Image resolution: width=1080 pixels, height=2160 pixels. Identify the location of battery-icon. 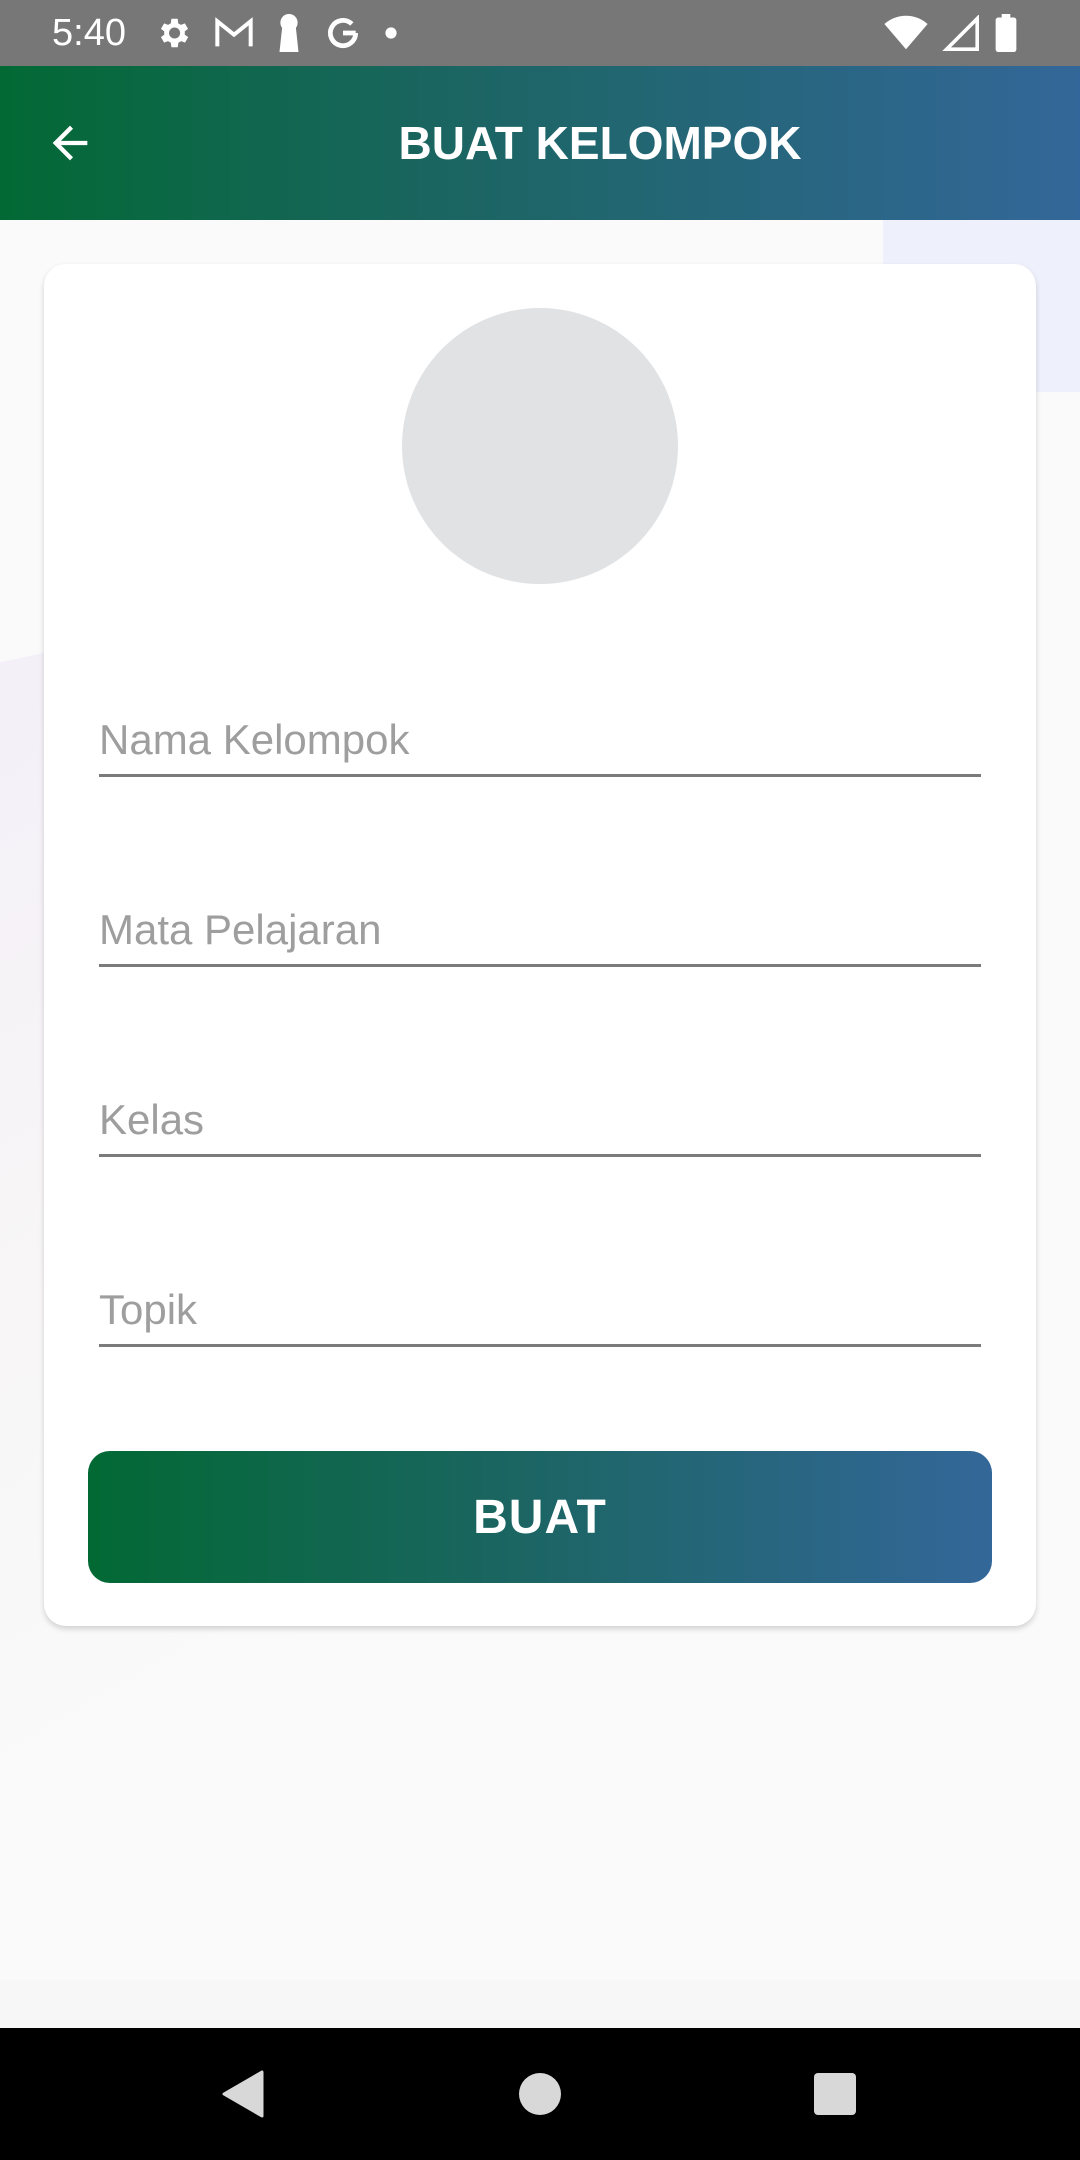
(1006, 33).